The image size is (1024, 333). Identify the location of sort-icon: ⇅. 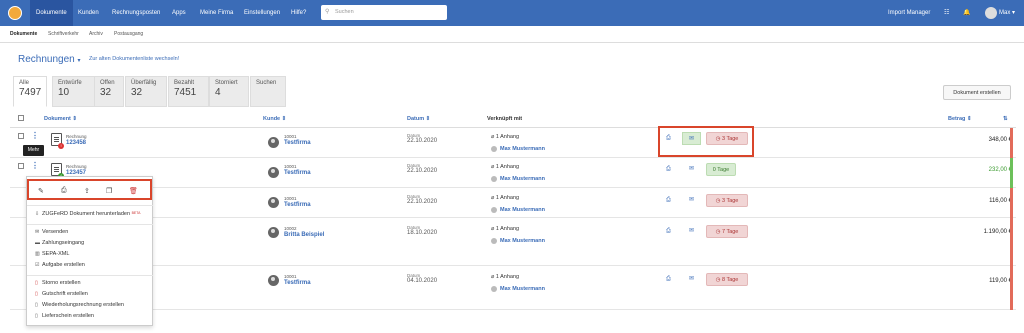
(1005, 119).